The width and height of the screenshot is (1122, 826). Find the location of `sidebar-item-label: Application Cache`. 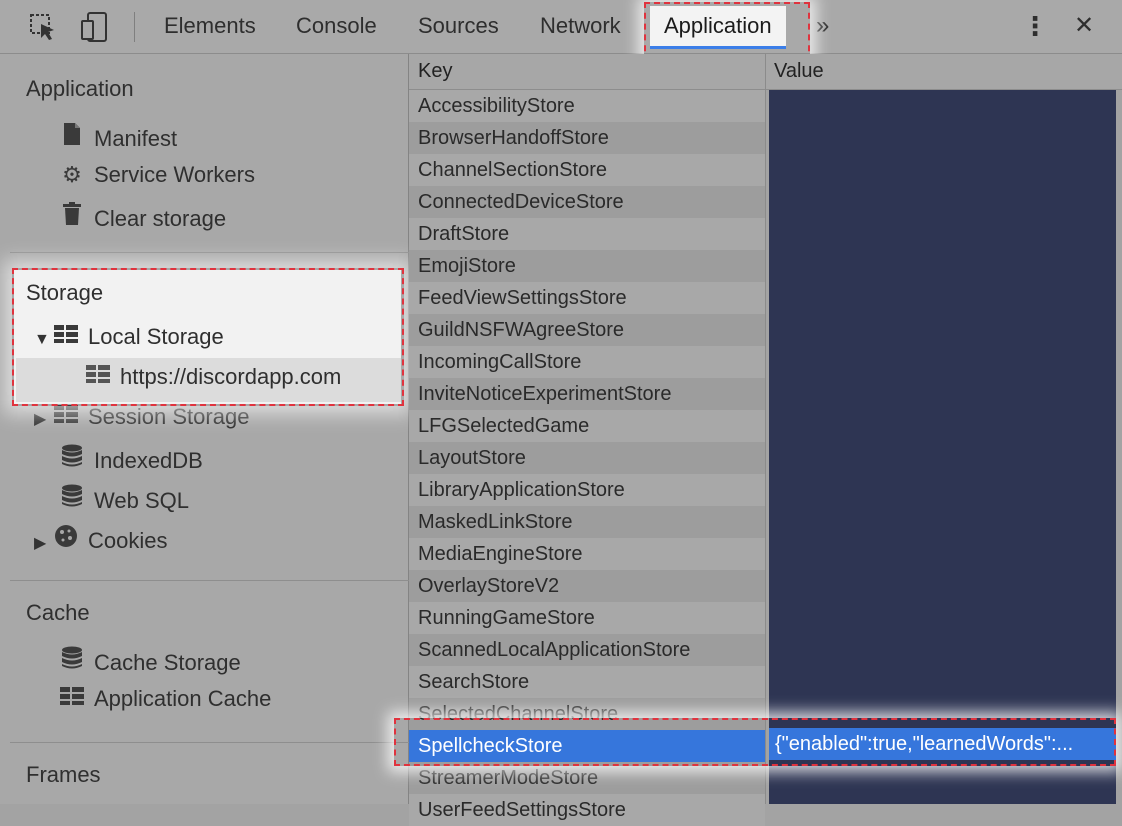

sidebar-item-label: Application Cache is located at coordinates (183, 698).